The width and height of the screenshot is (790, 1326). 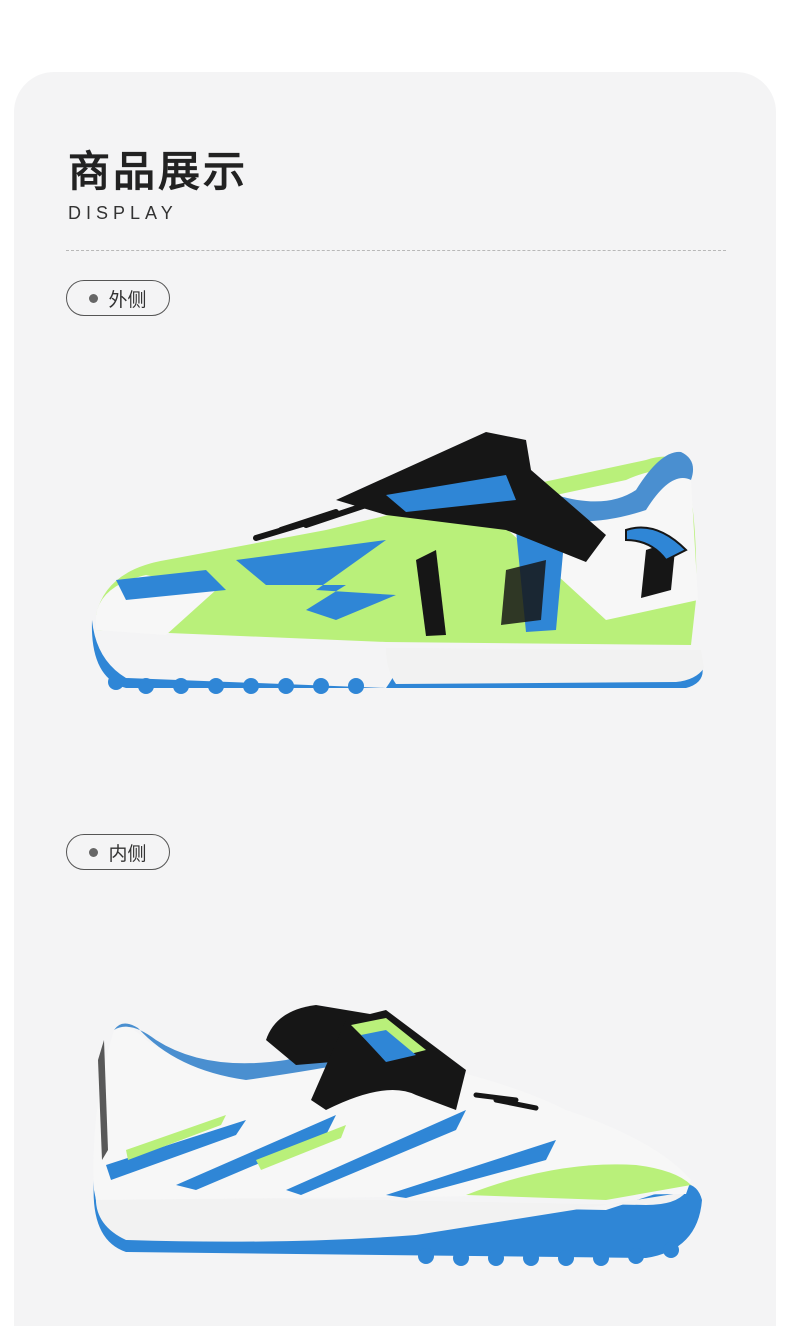 I want to click on view-tag-lateral: 外侧, so click(x=118, y=298).